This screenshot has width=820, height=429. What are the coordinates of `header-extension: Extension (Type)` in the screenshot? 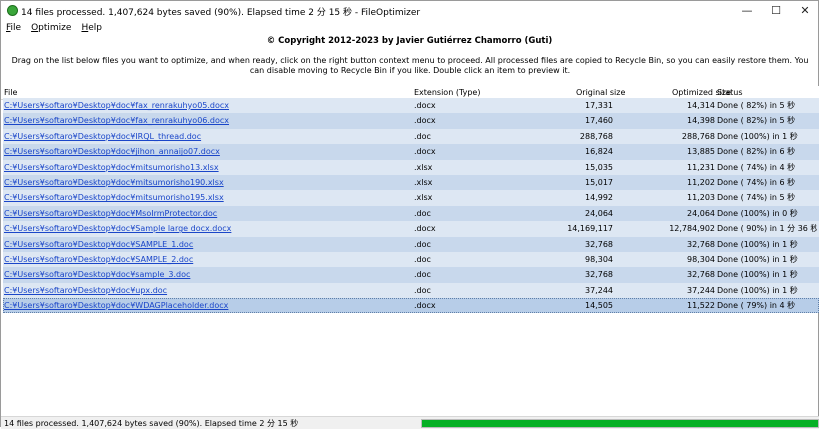 It's located at (447, 92).